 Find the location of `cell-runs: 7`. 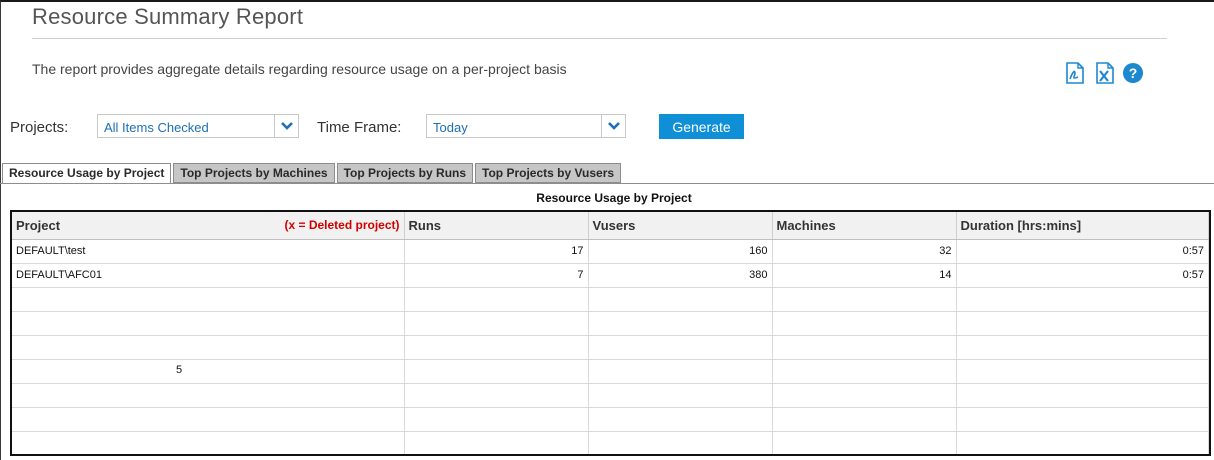

cell-runs: 7 is located at coordinates (496, 275).